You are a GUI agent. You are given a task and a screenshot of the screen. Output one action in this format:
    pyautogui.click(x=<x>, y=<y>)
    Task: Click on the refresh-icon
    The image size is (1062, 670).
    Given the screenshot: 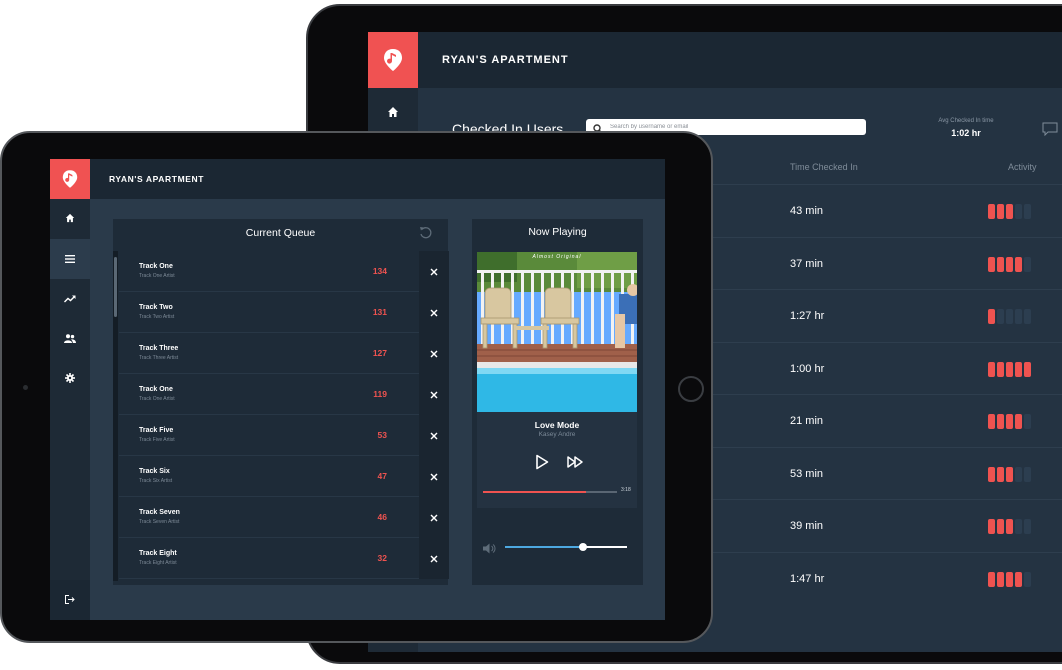 What is the action you would take?
    pyautogui.click(x=426, y=235)
    